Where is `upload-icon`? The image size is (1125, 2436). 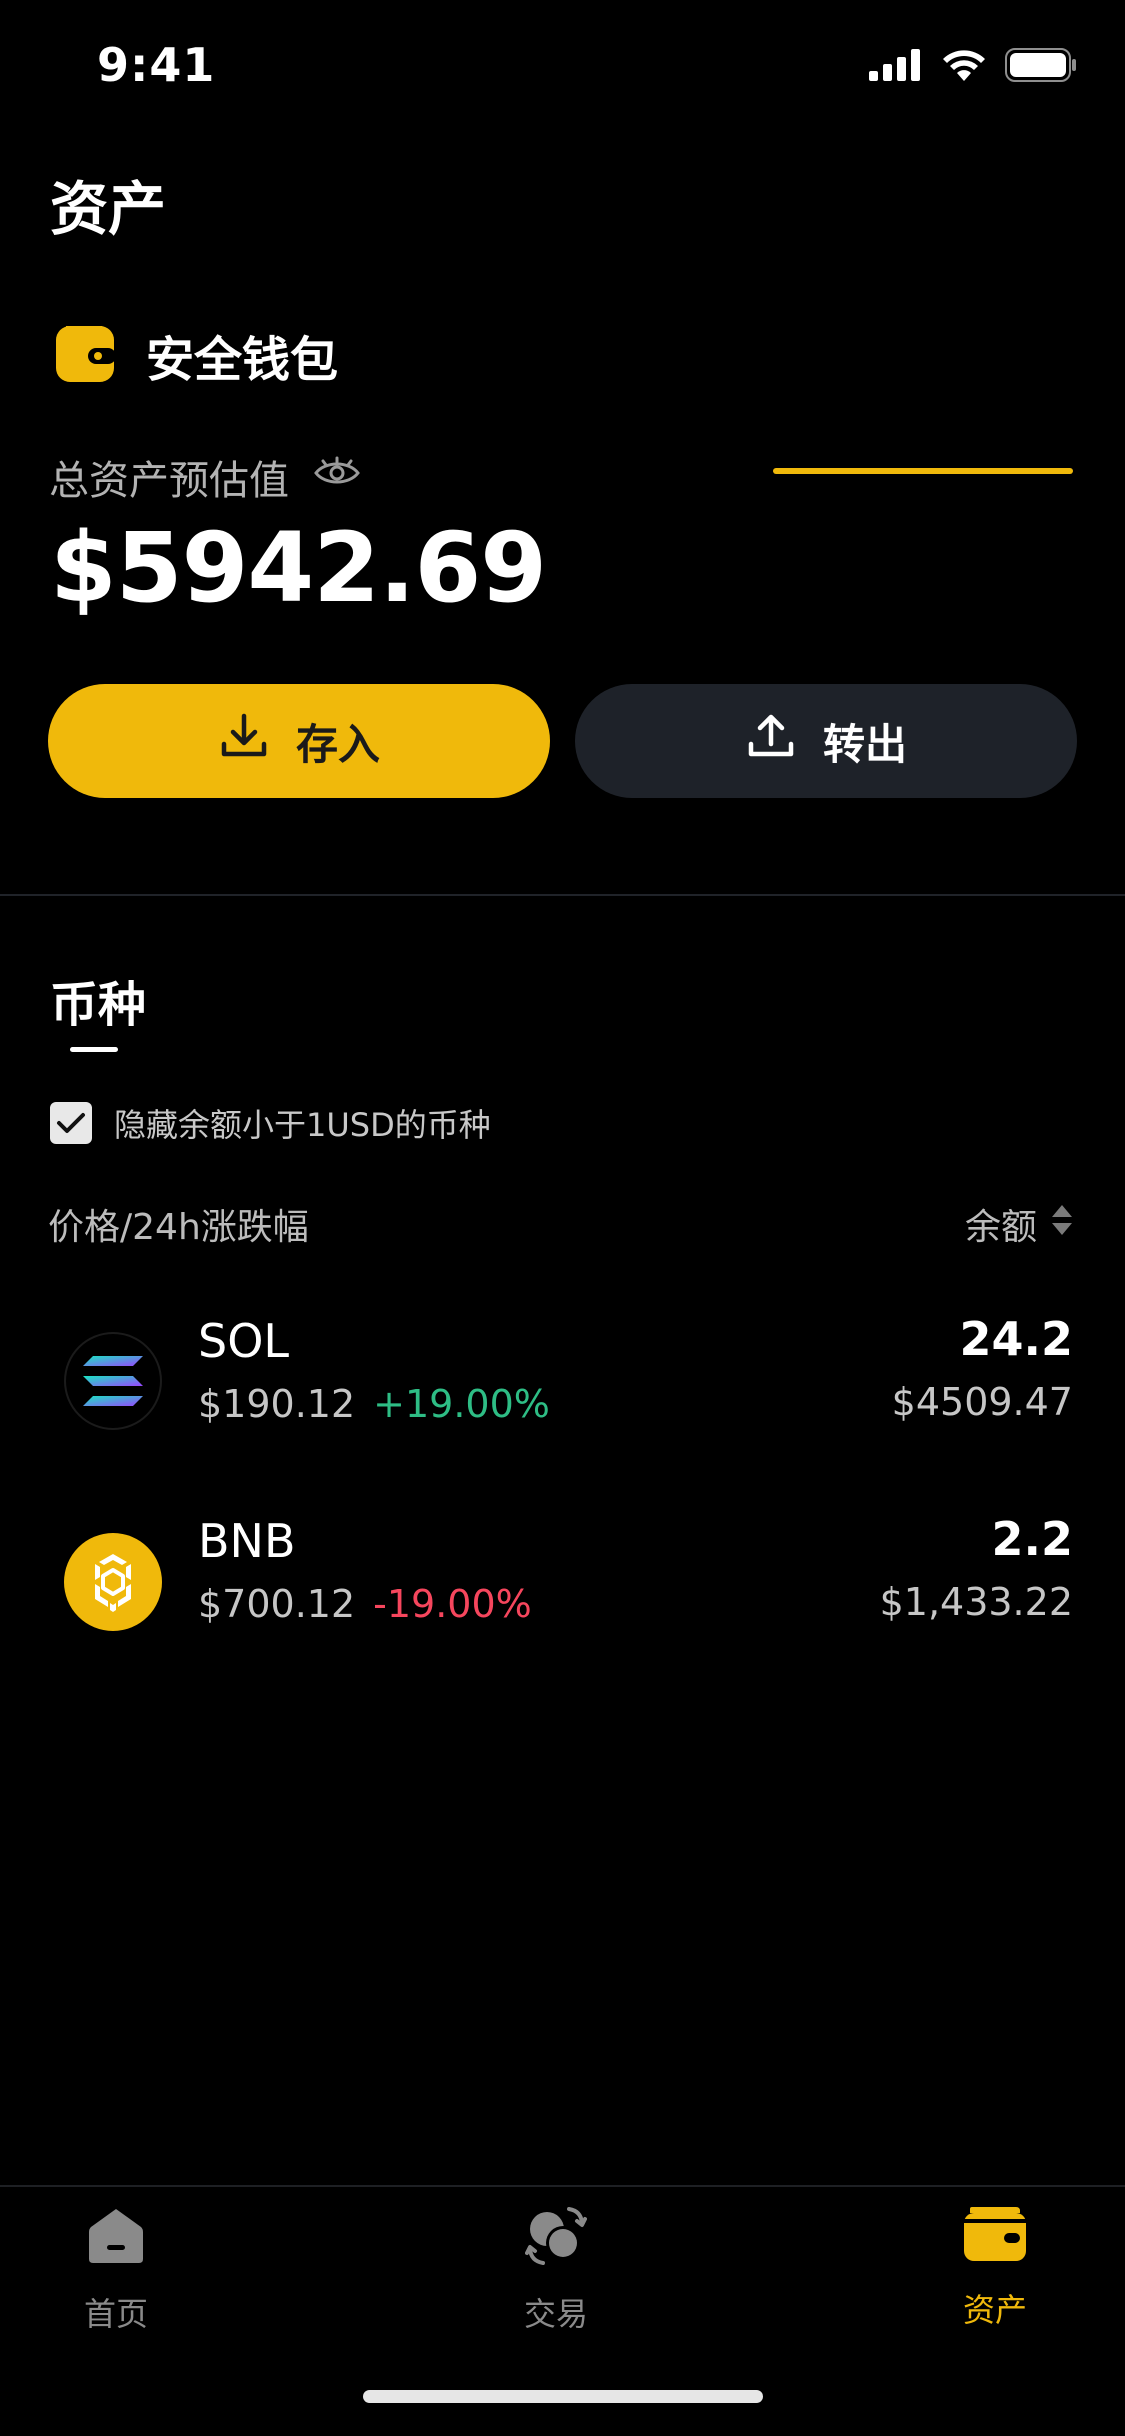
upload-icon is located at coordinates (771, 741).